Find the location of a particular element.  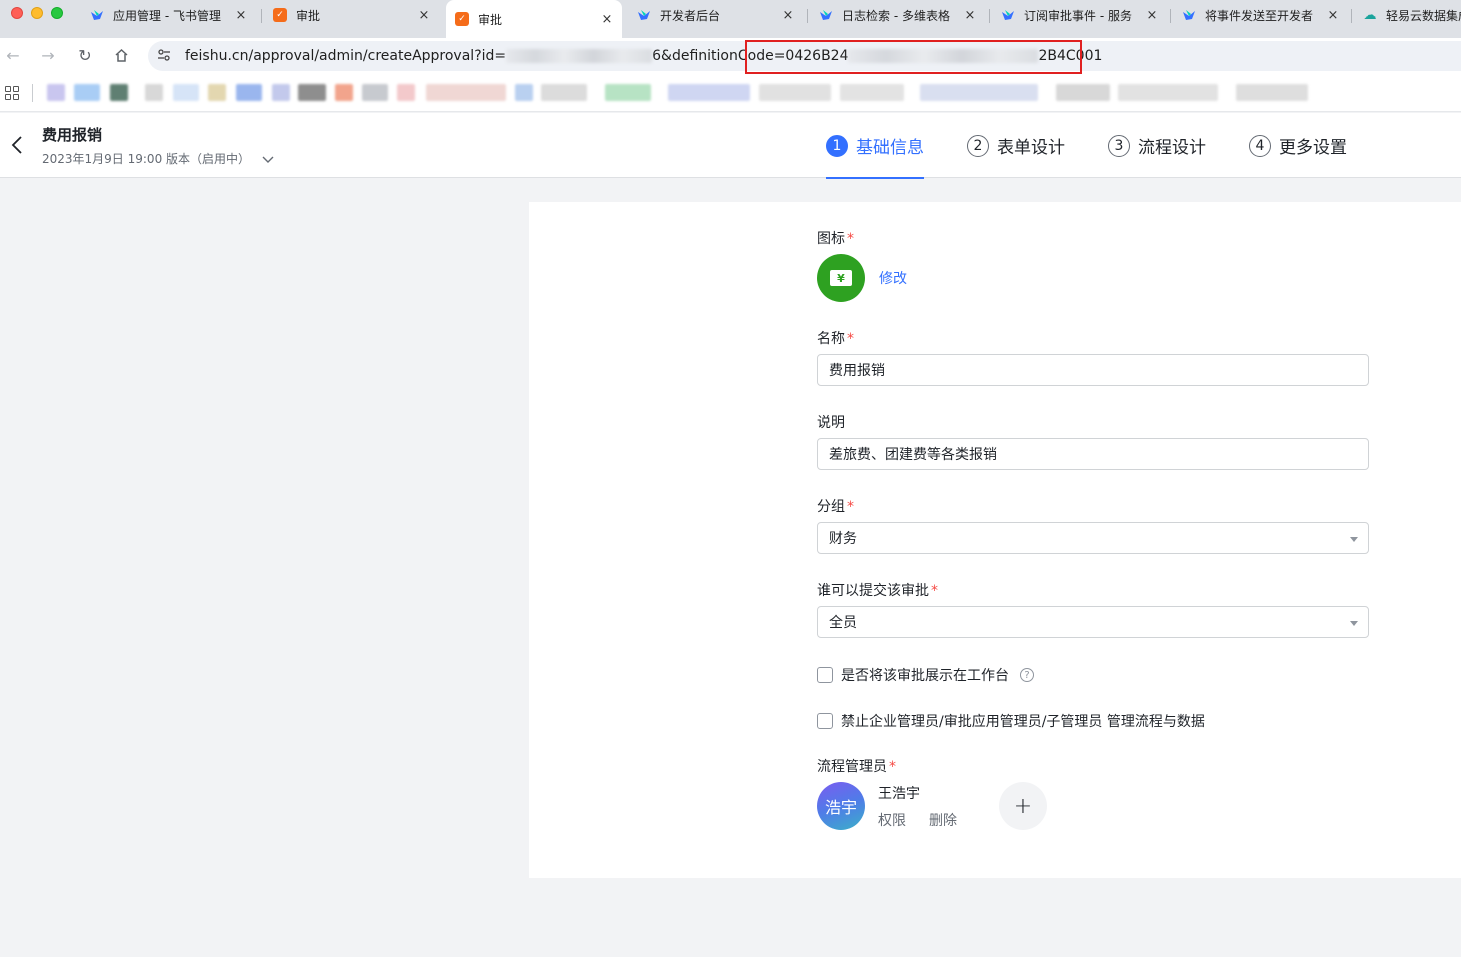

cloud-icon: ☁ is located at coordinates (1370, 15).